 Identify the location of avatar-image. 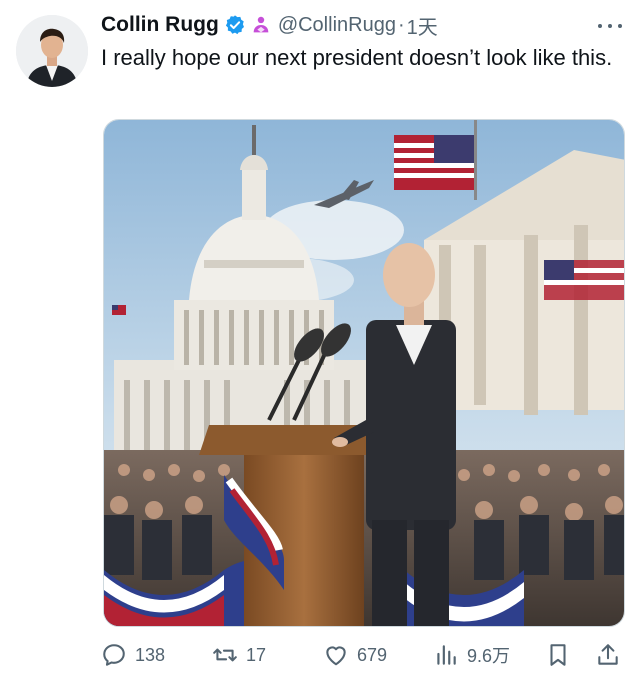
(52, 51).